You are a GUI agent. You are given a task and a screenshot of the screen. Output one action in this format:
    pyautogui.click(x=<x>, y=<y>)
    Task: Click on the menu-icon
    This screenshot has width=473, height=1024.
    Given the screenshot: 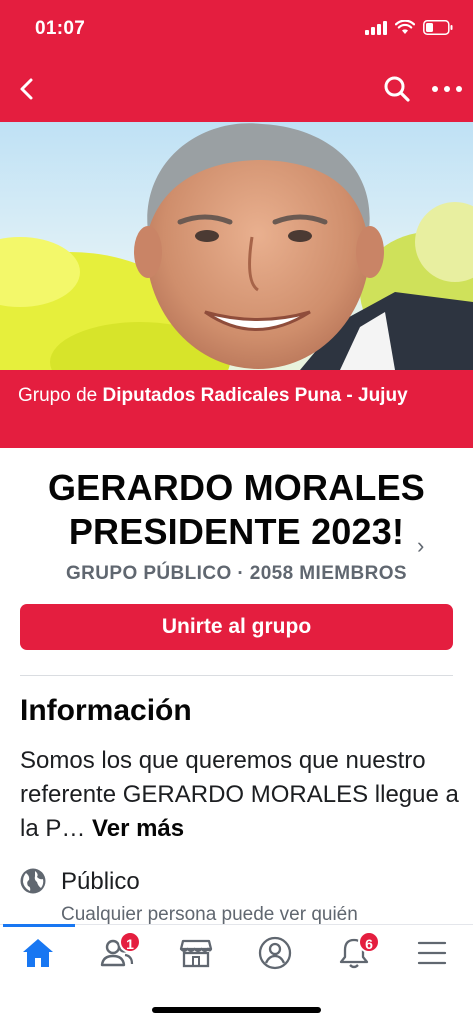 What is the action you would take?
    pyautogui.click(x=432, y=953)
    